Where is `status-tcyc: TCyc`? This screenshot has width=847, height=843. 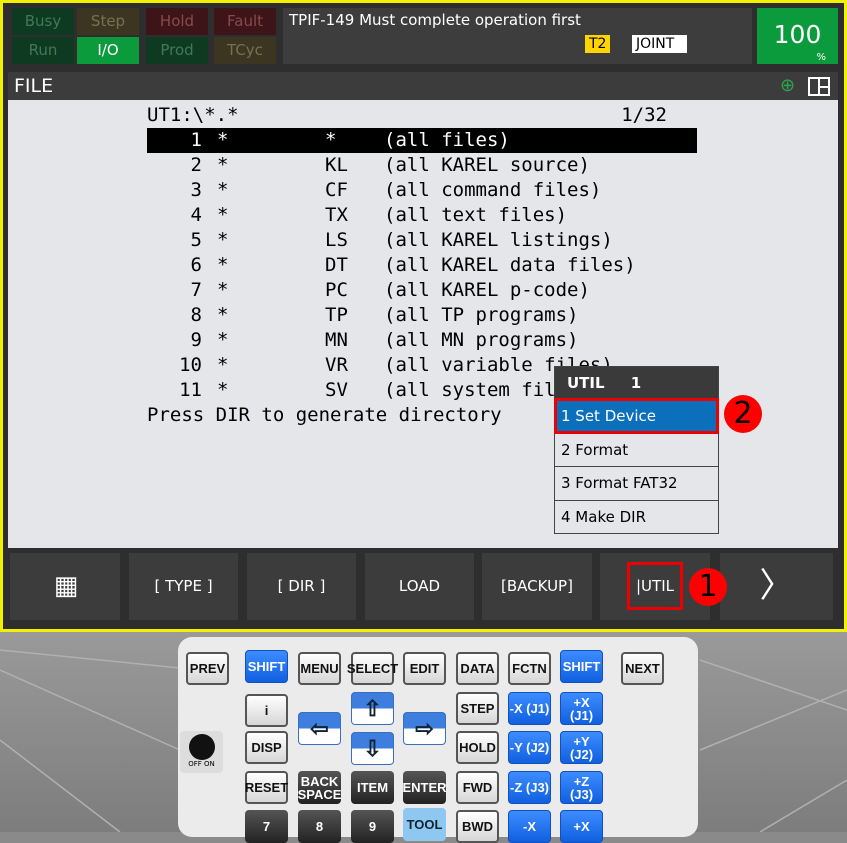 status-tcyc: TCyc is located at coordinates (245, 50).